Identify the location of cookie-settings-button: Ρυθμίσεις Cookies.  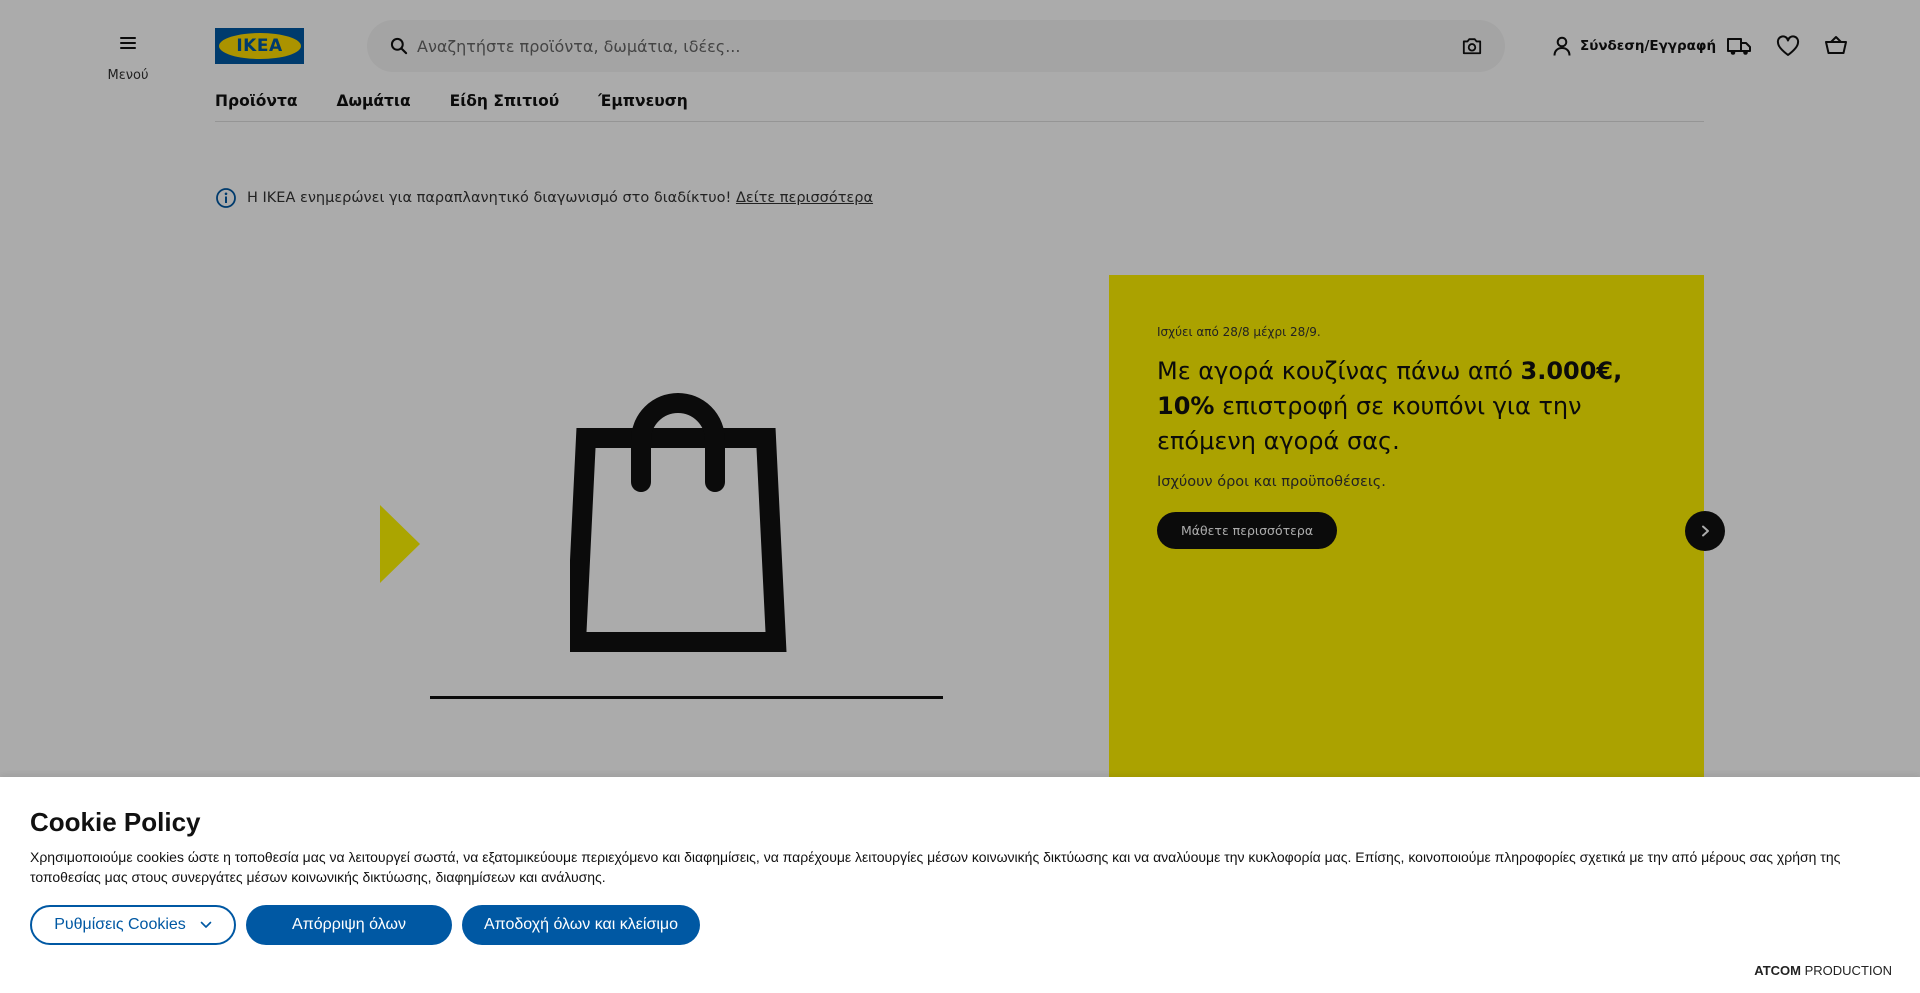
(133, 925).